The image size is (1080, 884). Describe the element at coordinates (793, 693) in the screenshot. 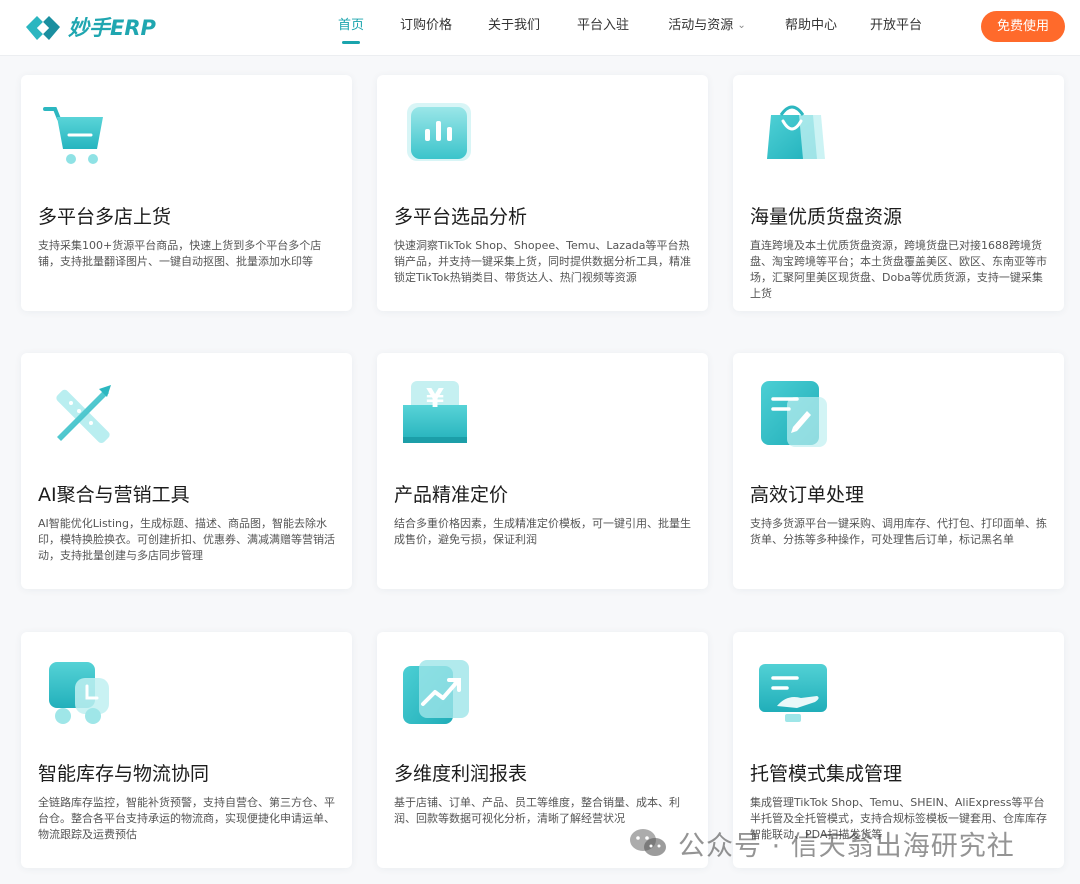

I see `hand-screen-icon` at that location.